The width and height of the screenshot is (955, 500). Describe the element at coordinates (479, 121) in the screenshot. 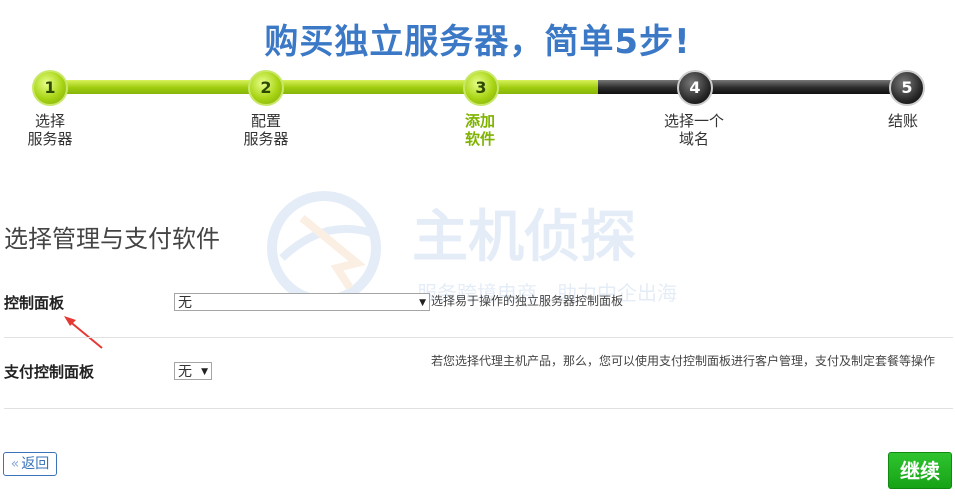

I see `step-3-label-line1: 添加` at that location.